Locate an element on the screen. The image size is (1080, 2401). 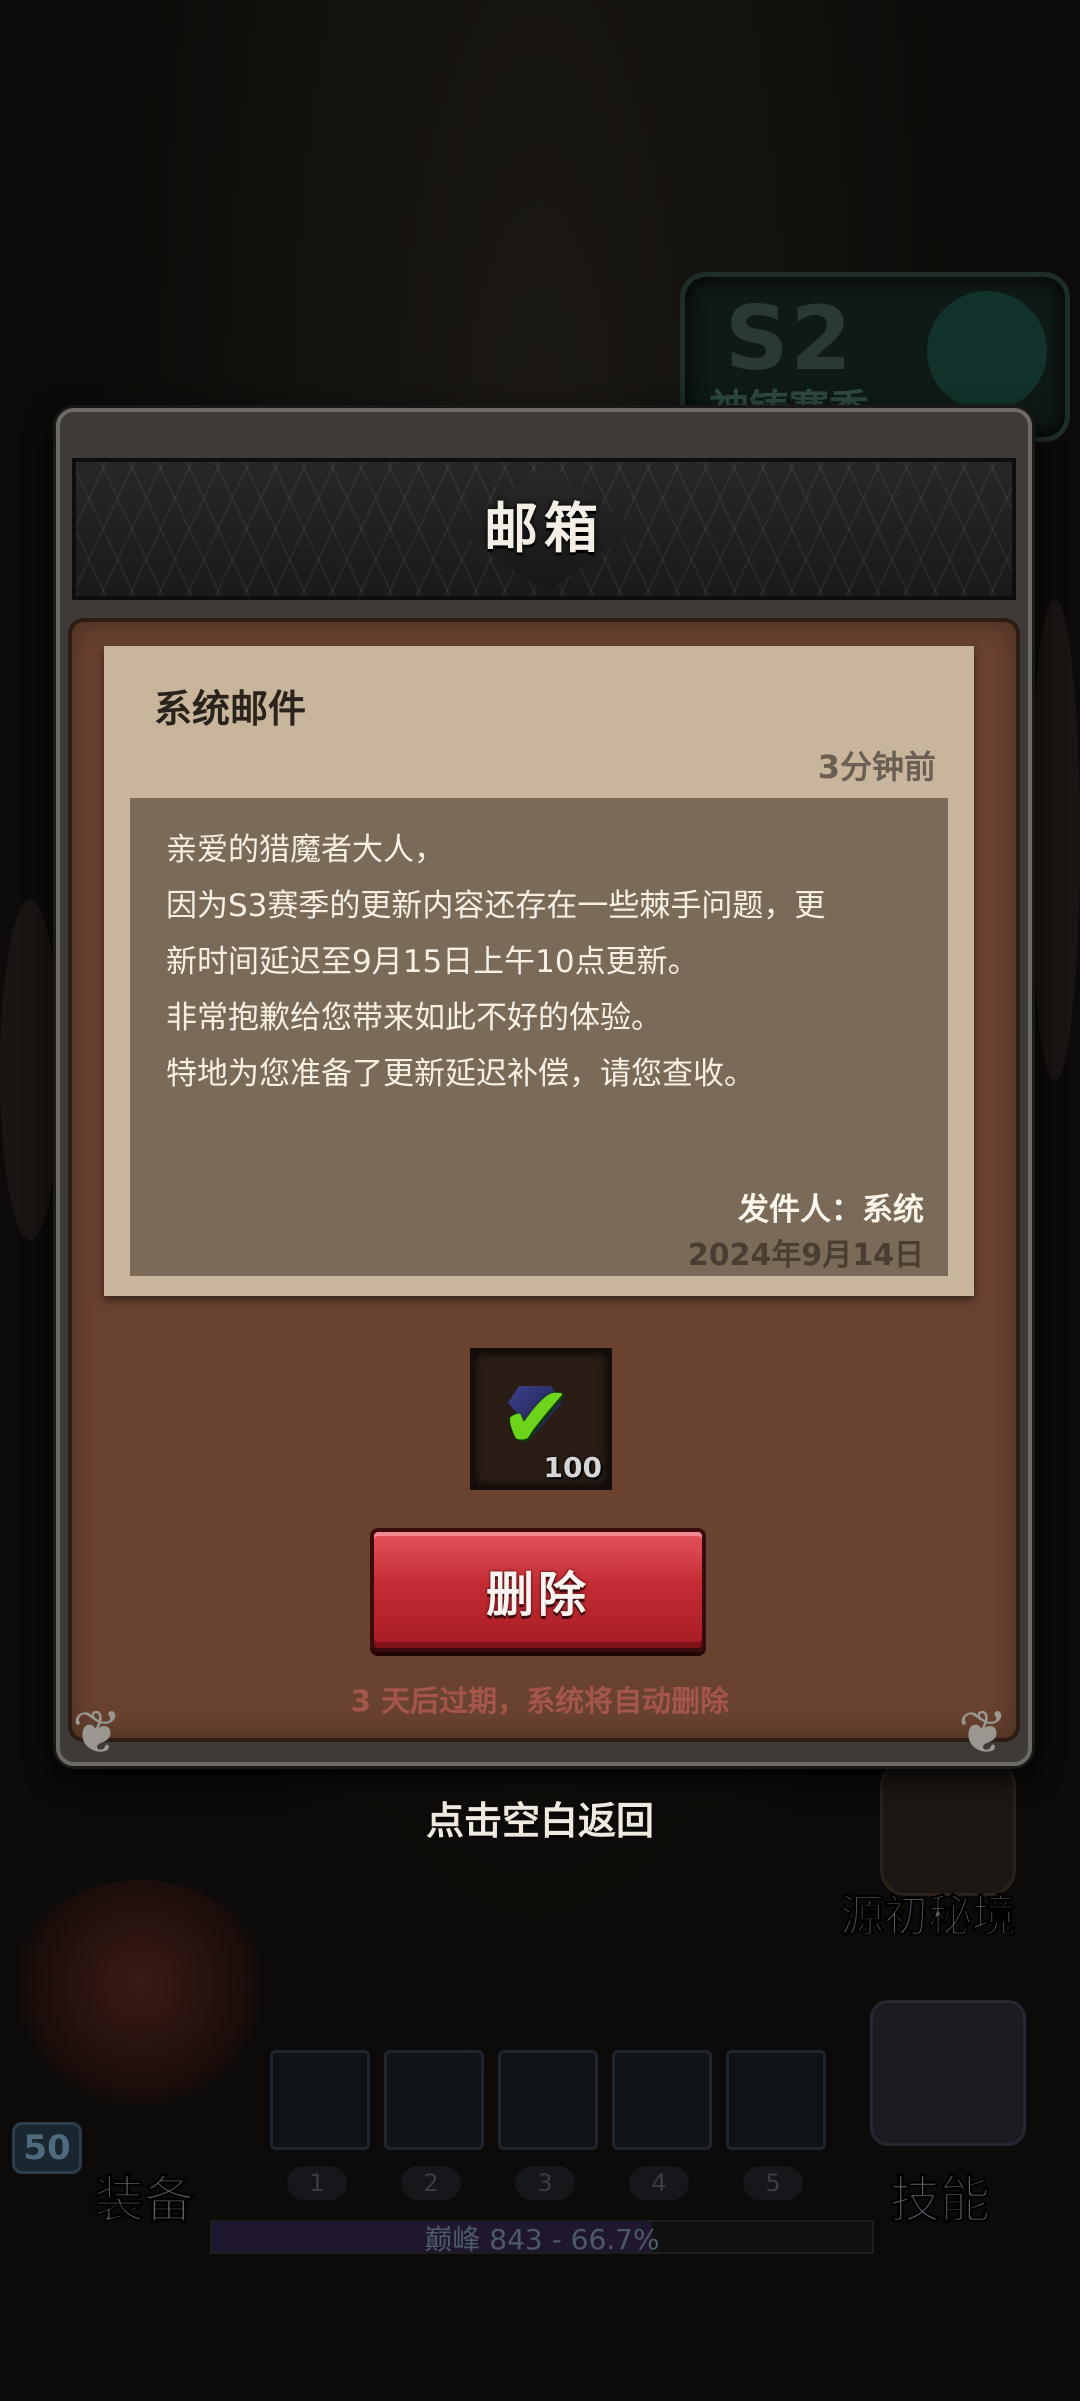
mail-line: 特地为您准备了更新延迟补偿，请您查收。 is located at coordinates (460, 1074).